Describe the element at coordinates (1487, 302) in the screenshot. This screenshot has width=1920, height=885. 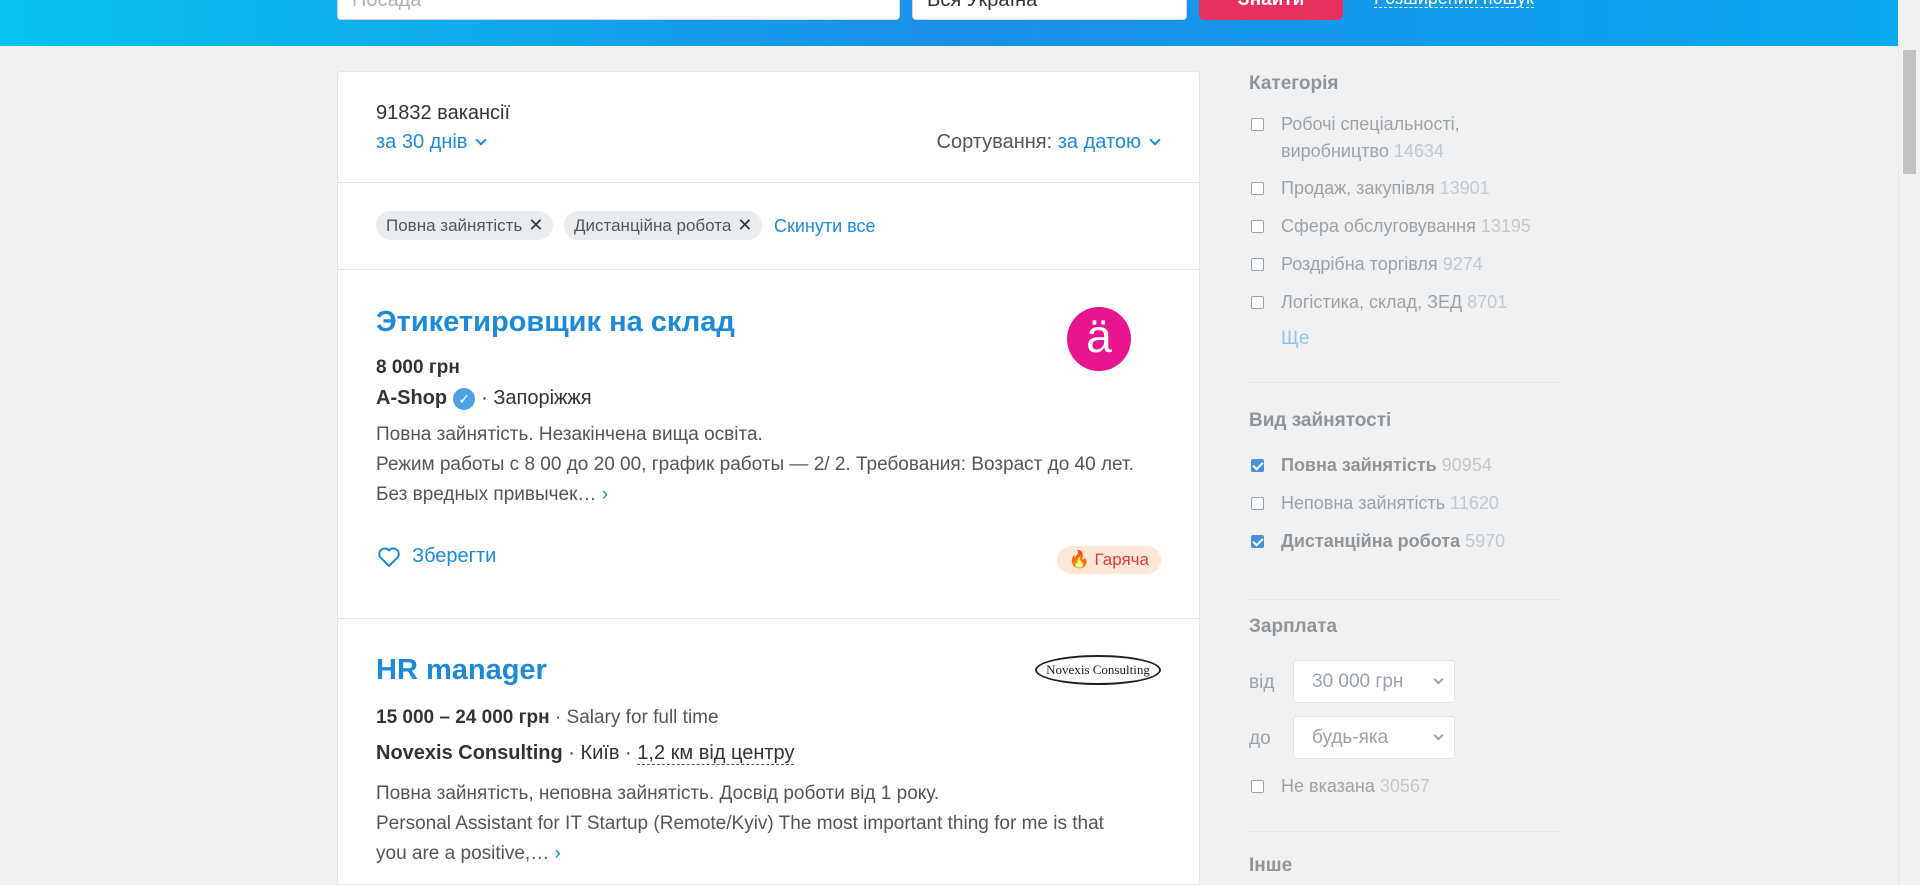
I see `option-count: 8701` at that location.